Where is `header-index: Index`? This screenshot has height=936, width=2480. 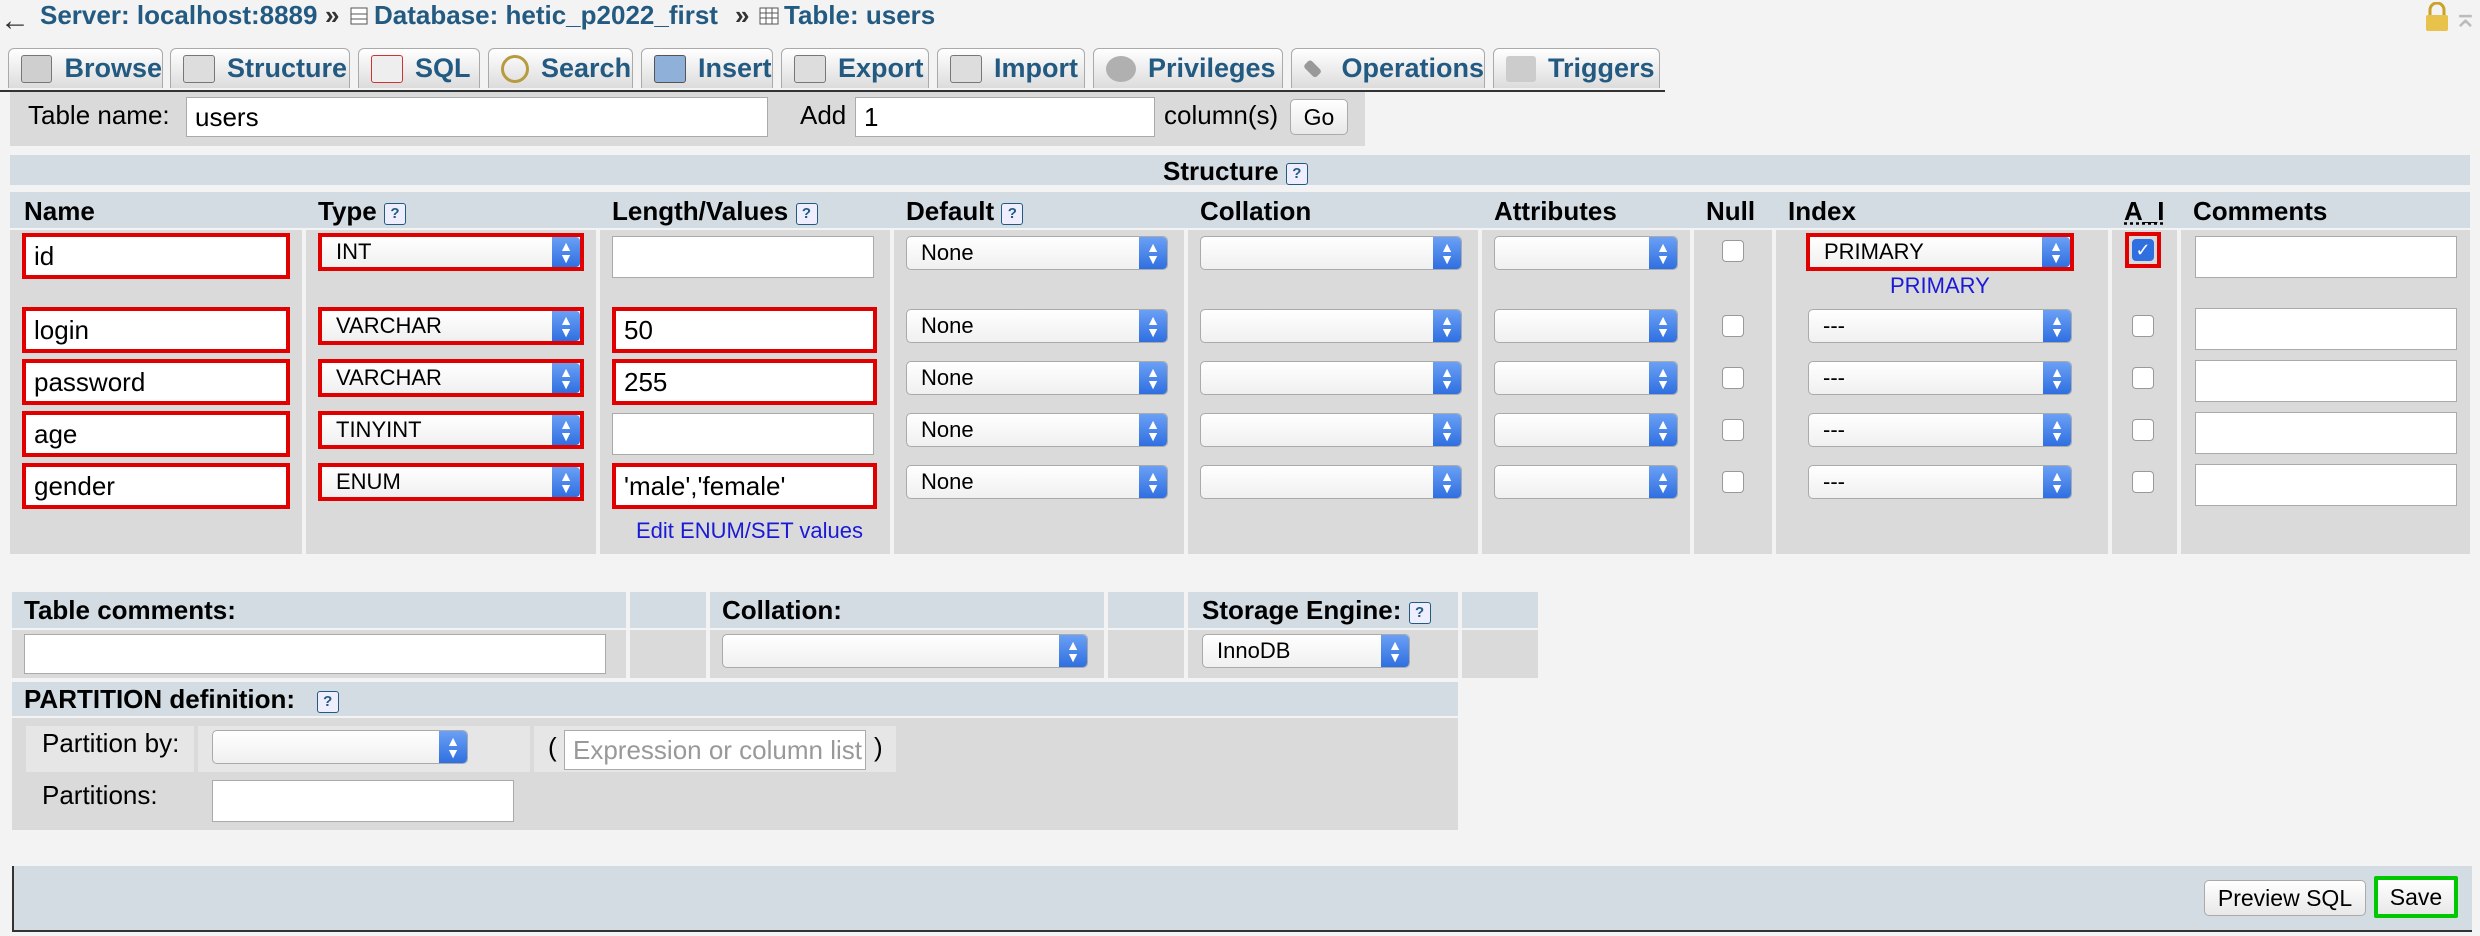
header-index: Index is located at coordinates (1822, 211).